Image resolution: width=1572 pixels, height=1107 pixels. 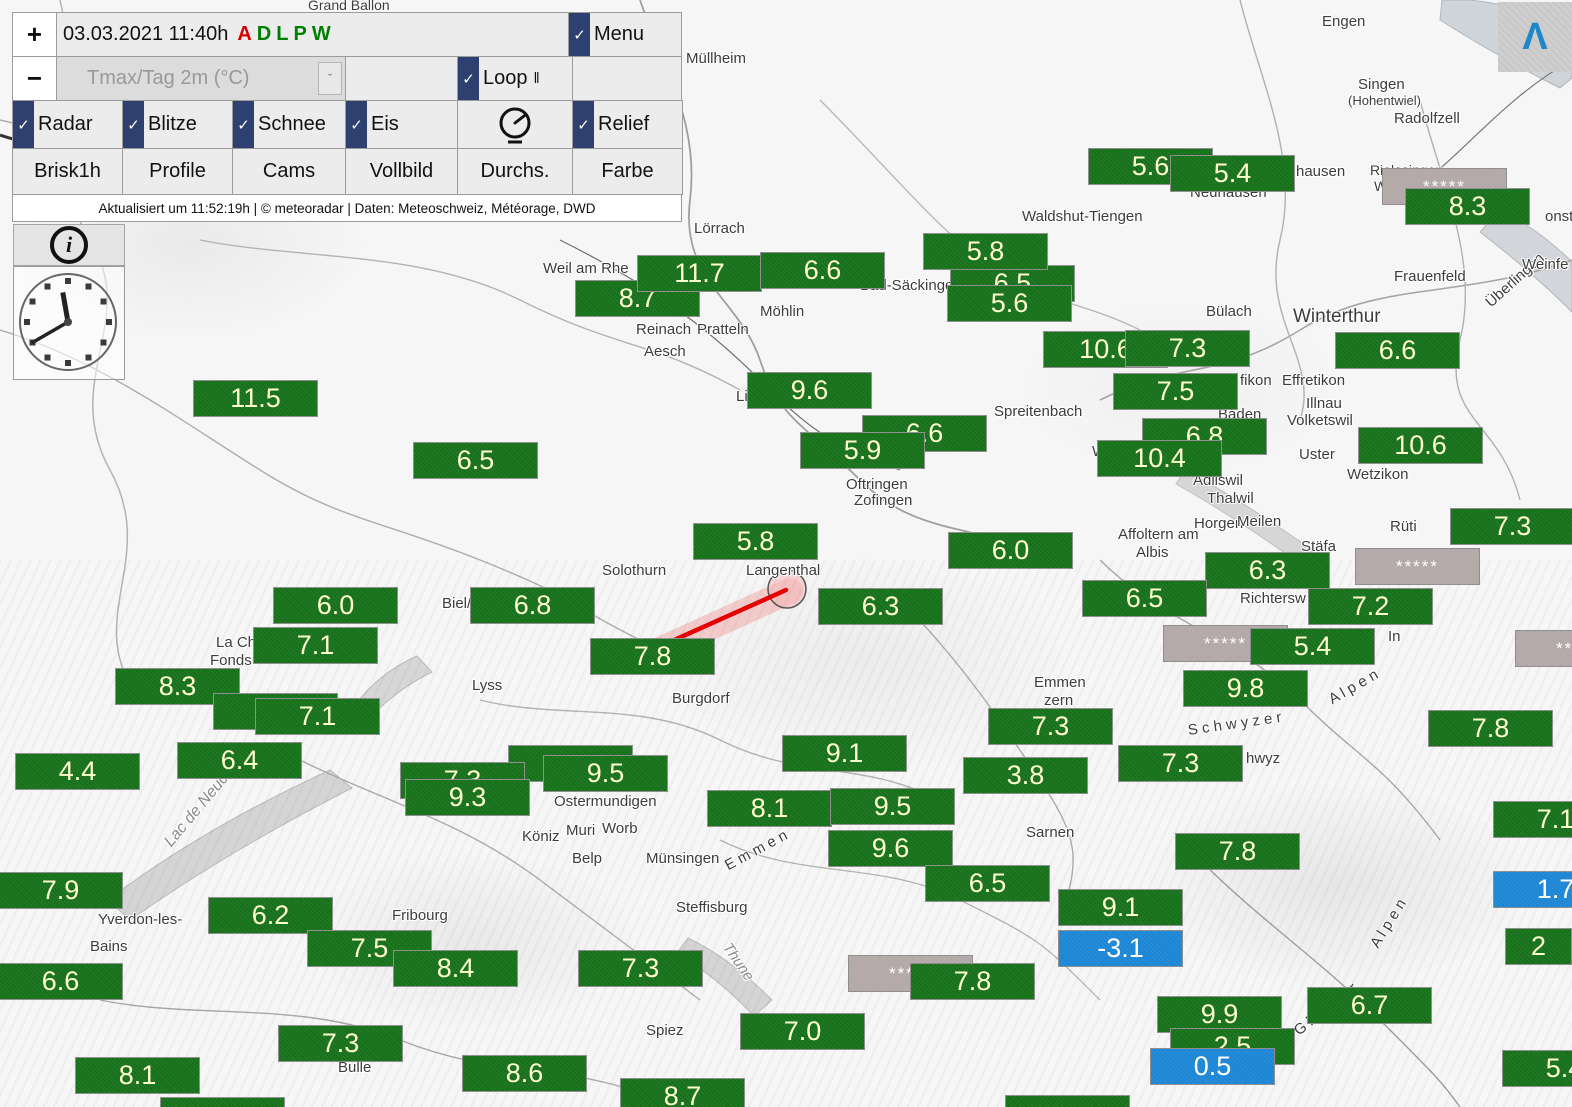 What do you see at coordinates (1538, 946) in the screenshot?
I see `station-temp-label: 2` at bounding box center [1538, 946].